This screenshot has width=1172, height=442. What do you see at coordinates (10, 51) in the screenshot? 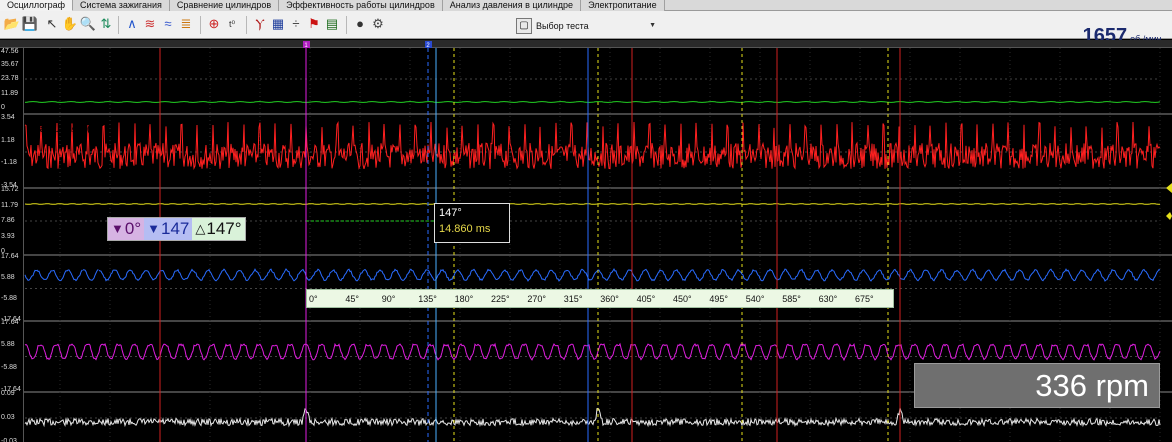
I see `axis-tick-label: 47.56` at bounding box center [10, 51].